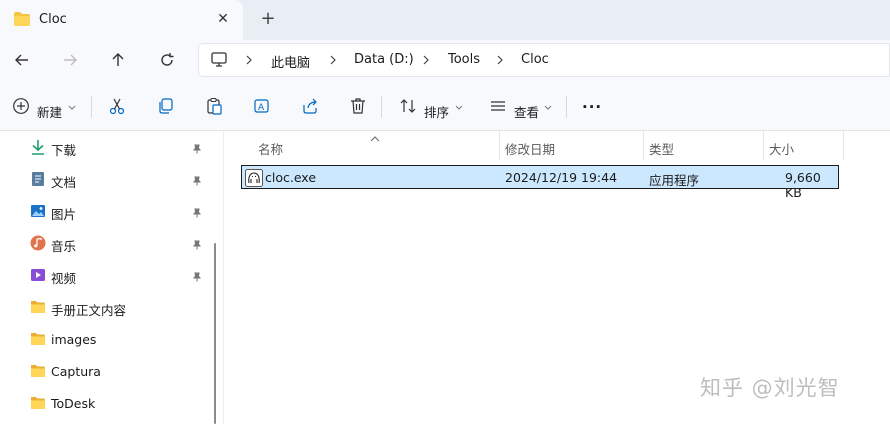 The width and height of the screenshot is (890, 424). I want to click on column-header-label: 修改日期, so click(530, 149).